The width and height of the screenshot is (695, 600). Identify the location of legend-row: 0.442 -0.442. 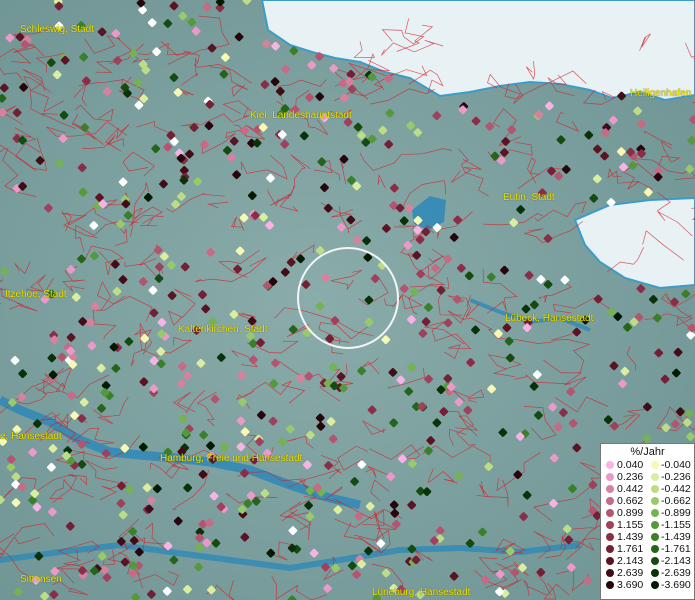
(647, 489).